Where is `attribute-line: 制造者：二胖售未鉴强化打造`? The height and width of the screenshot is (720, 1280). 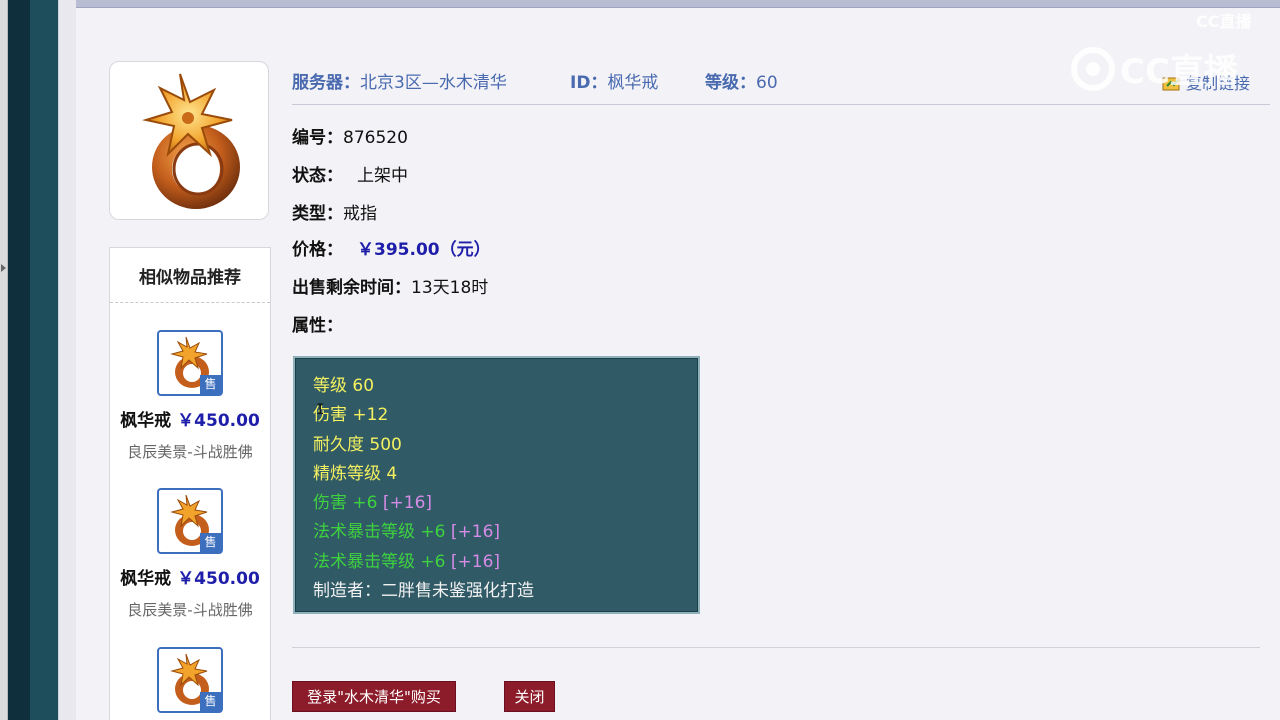 attribute-line: 制造者：二胖售未鉴强化打造 is located at coordinates (423, 591).